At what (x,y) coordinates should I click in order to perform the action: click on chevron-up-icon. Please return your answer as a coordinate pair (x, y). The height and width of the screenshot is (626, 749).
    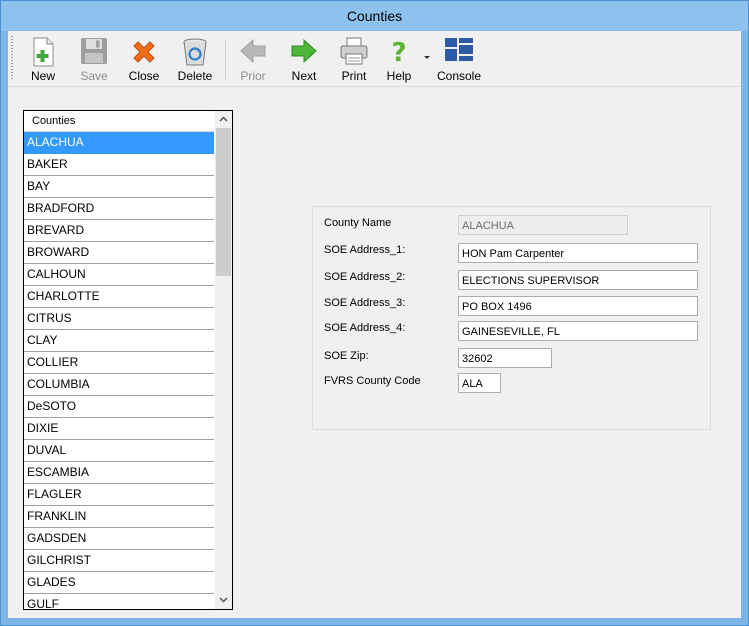
    Looking at the image, I should click on (223, 119).